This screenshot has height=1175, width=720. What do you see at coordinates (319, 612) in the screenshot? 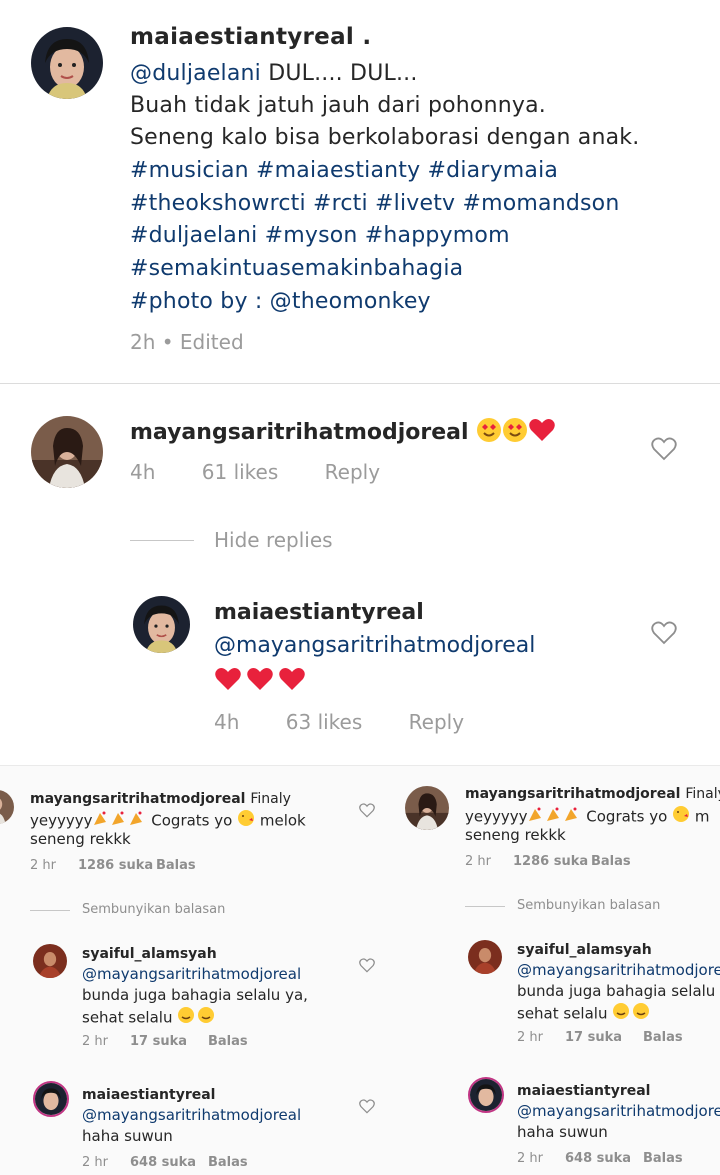
I see `reply-username: maiaestiantyreal` at bounding box center [319, 612].